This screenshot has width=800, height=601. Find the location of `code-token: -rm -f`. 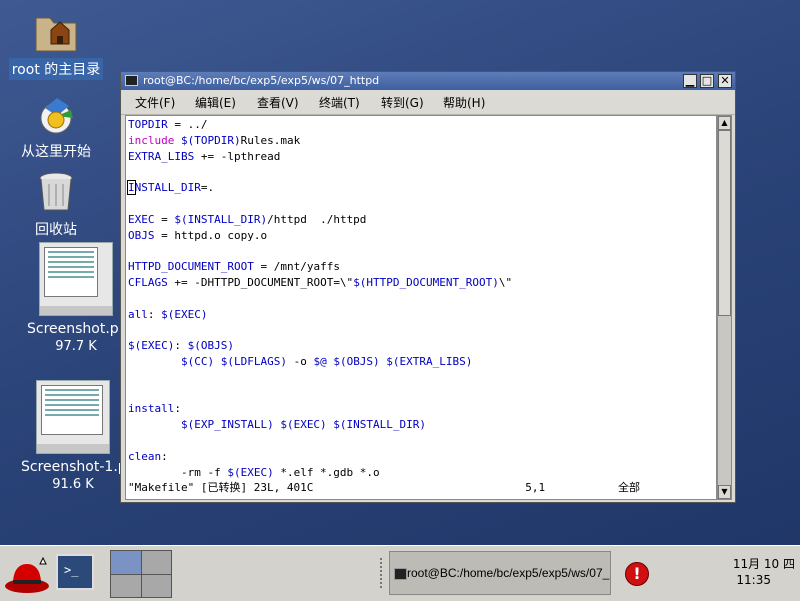

code-token: -rm -f is located at coordinates (178, 472).